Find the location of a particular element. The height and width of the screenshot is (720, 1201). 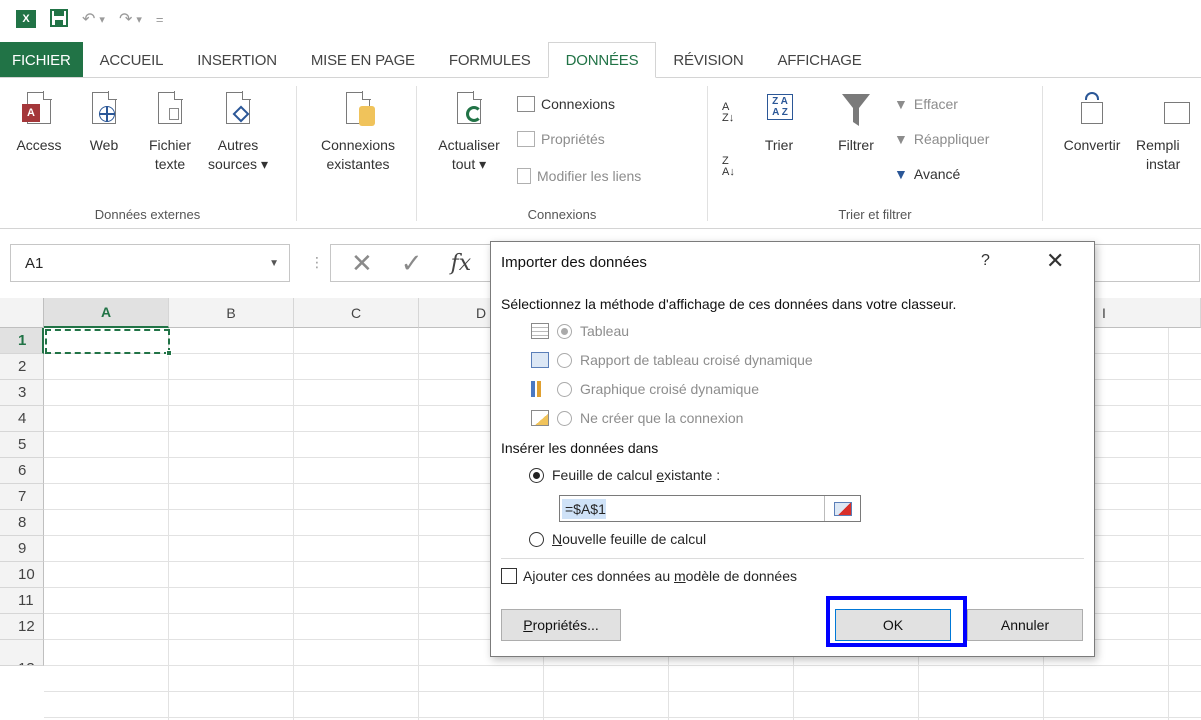

radio-existing-sheet is located at coordinates (536, 475).